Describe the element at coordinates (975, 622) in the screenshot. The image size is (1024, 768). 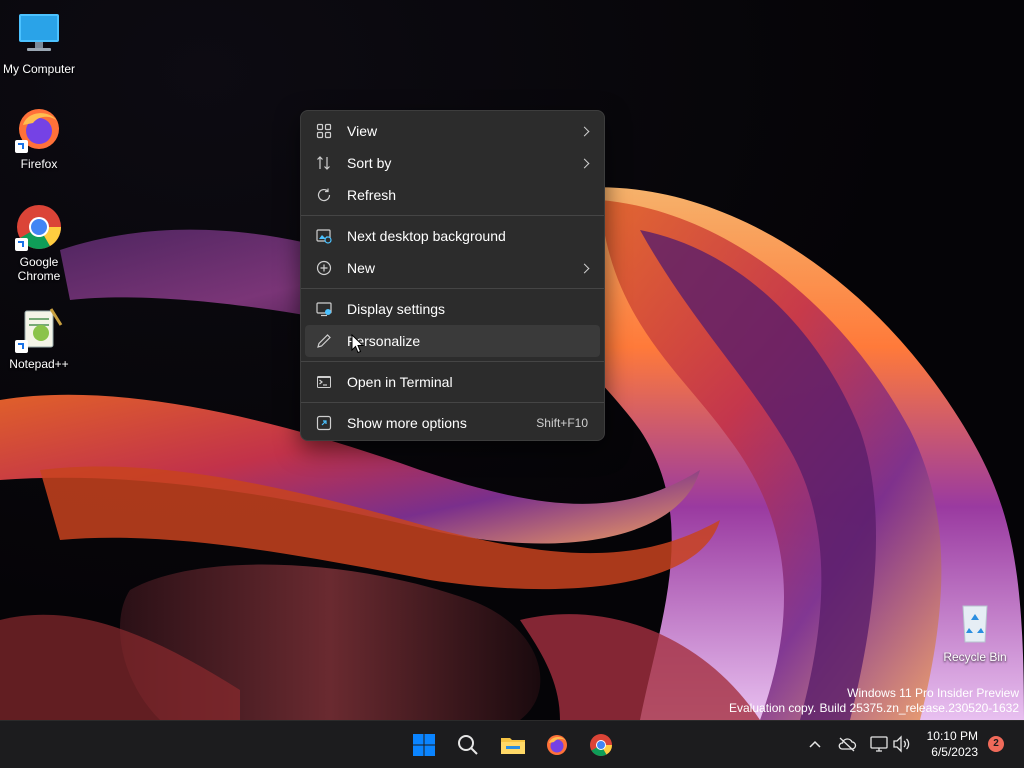
I see `recycle-bin-icon` at that location.